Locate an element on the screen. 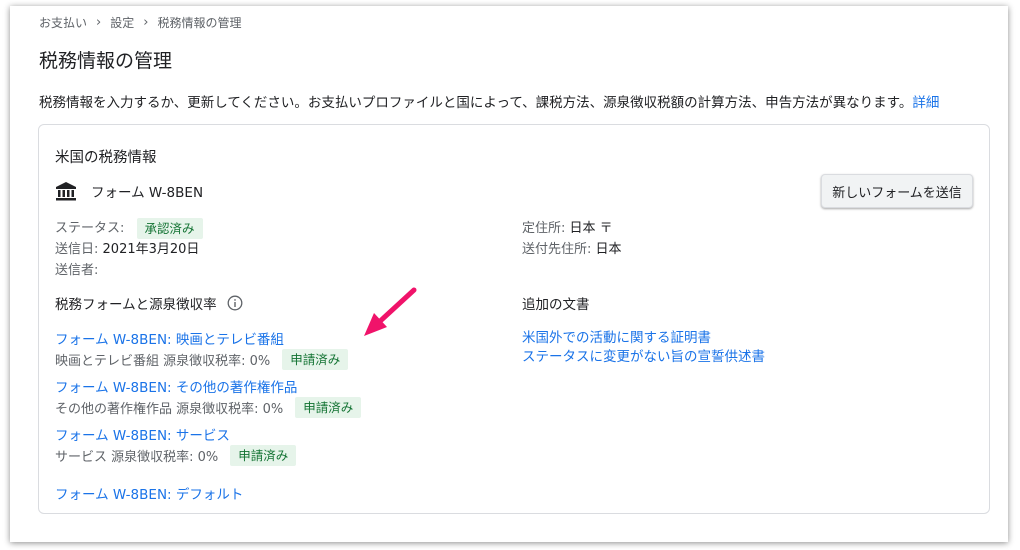 The width and height of the screenshot is (1020, 550). annotation-arrow-icon is located at coordinates (390, 311).